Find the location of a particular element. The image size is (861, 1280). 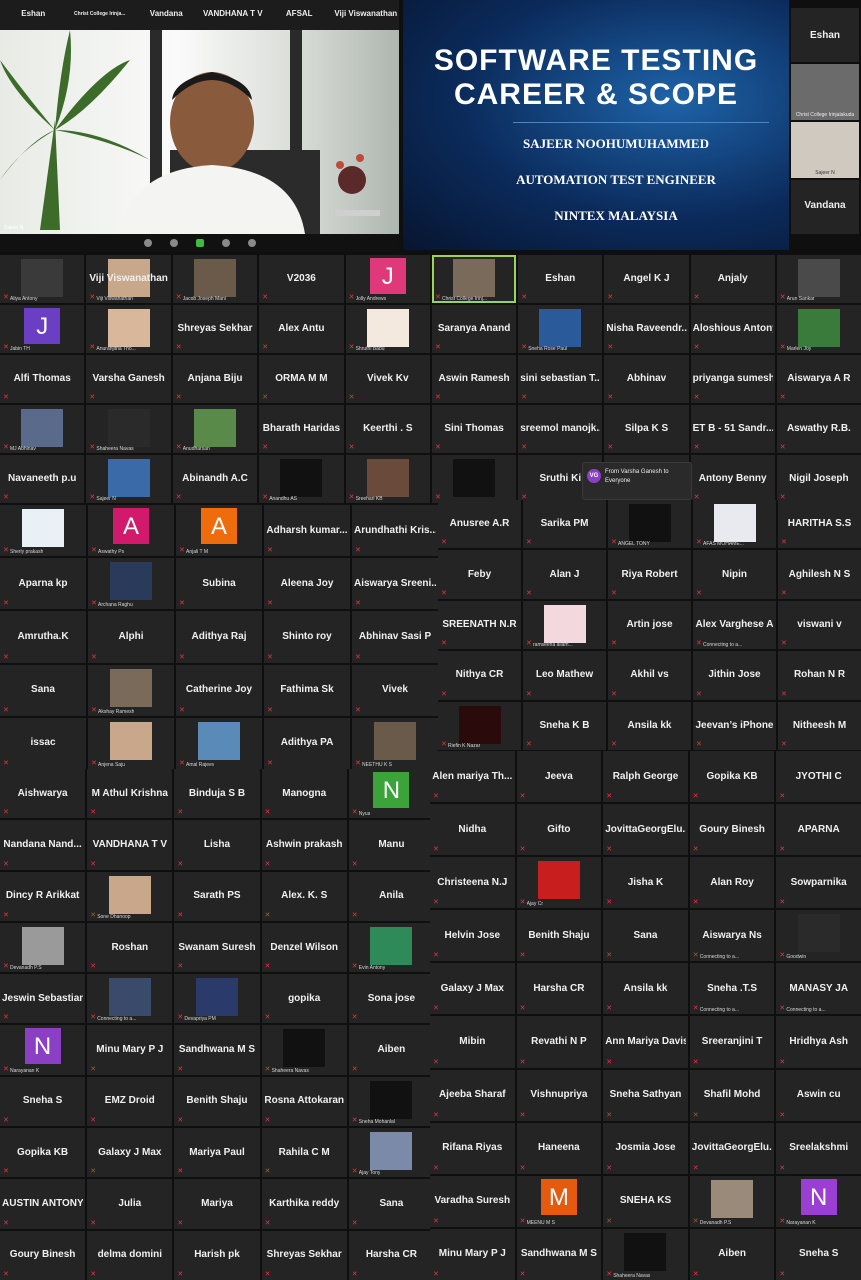

mini-tile: Sajeer N is located at coordinates (825, 150).